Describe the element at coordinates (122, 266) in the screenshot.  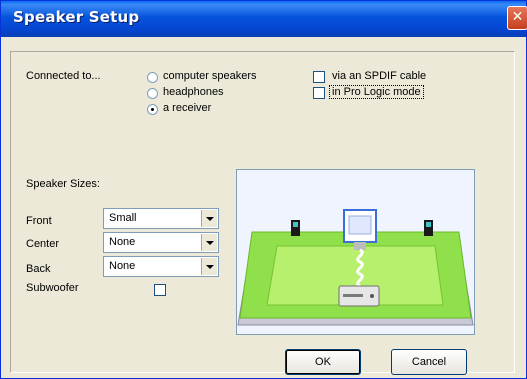
I see `back-size-value: None` at that location.